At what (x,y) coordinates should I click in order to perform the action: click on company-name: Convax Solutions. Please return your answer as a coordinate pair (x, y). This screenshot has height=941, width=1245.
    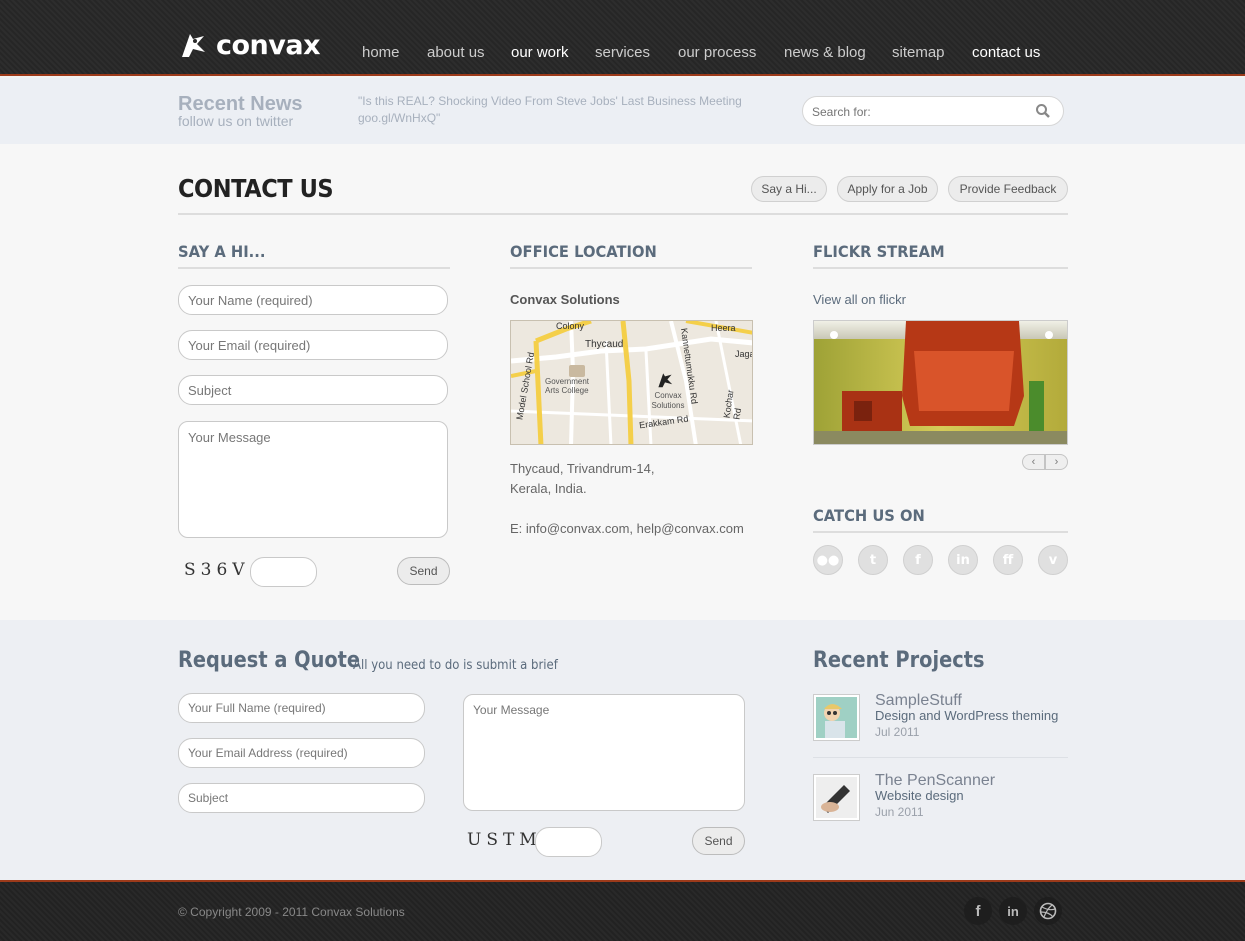
    Looking at the image, I should click on (565, 299).